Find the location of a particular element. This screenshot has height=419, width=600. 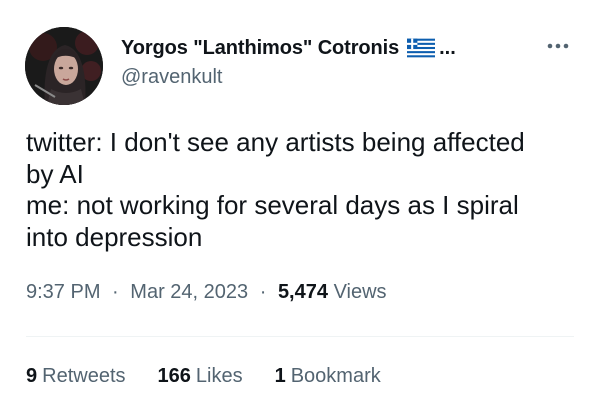

tweet-meta: 9:37 PM · Mar 24, 2023 · 5,474 Views is located at coordinates (206, 292).